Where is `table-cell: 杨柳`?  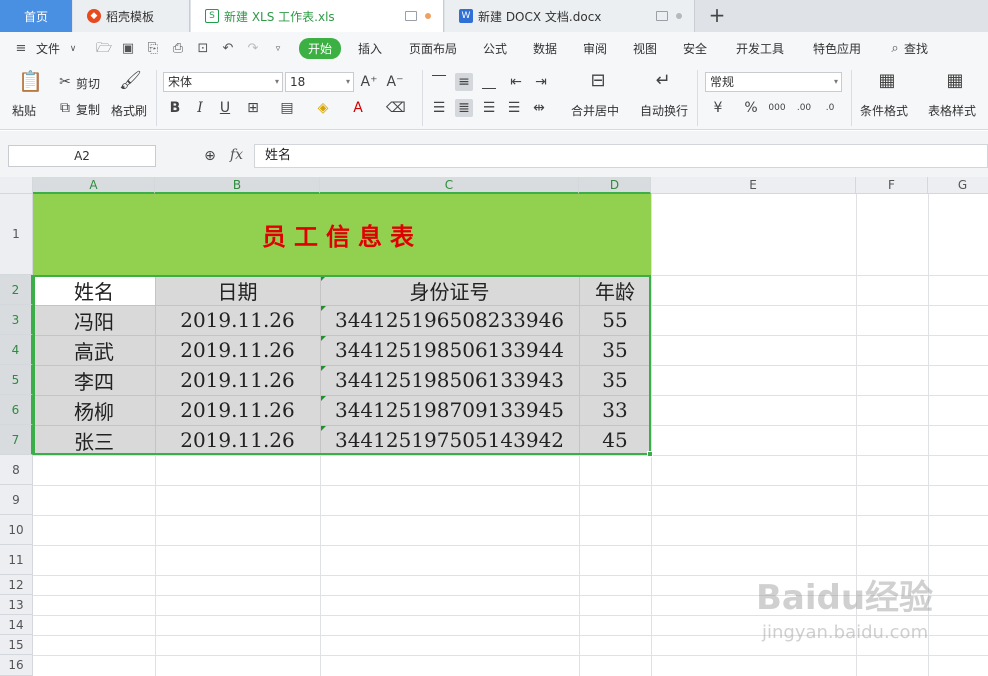
table-cell: 杨柳 is located at coordinates (94, 410).